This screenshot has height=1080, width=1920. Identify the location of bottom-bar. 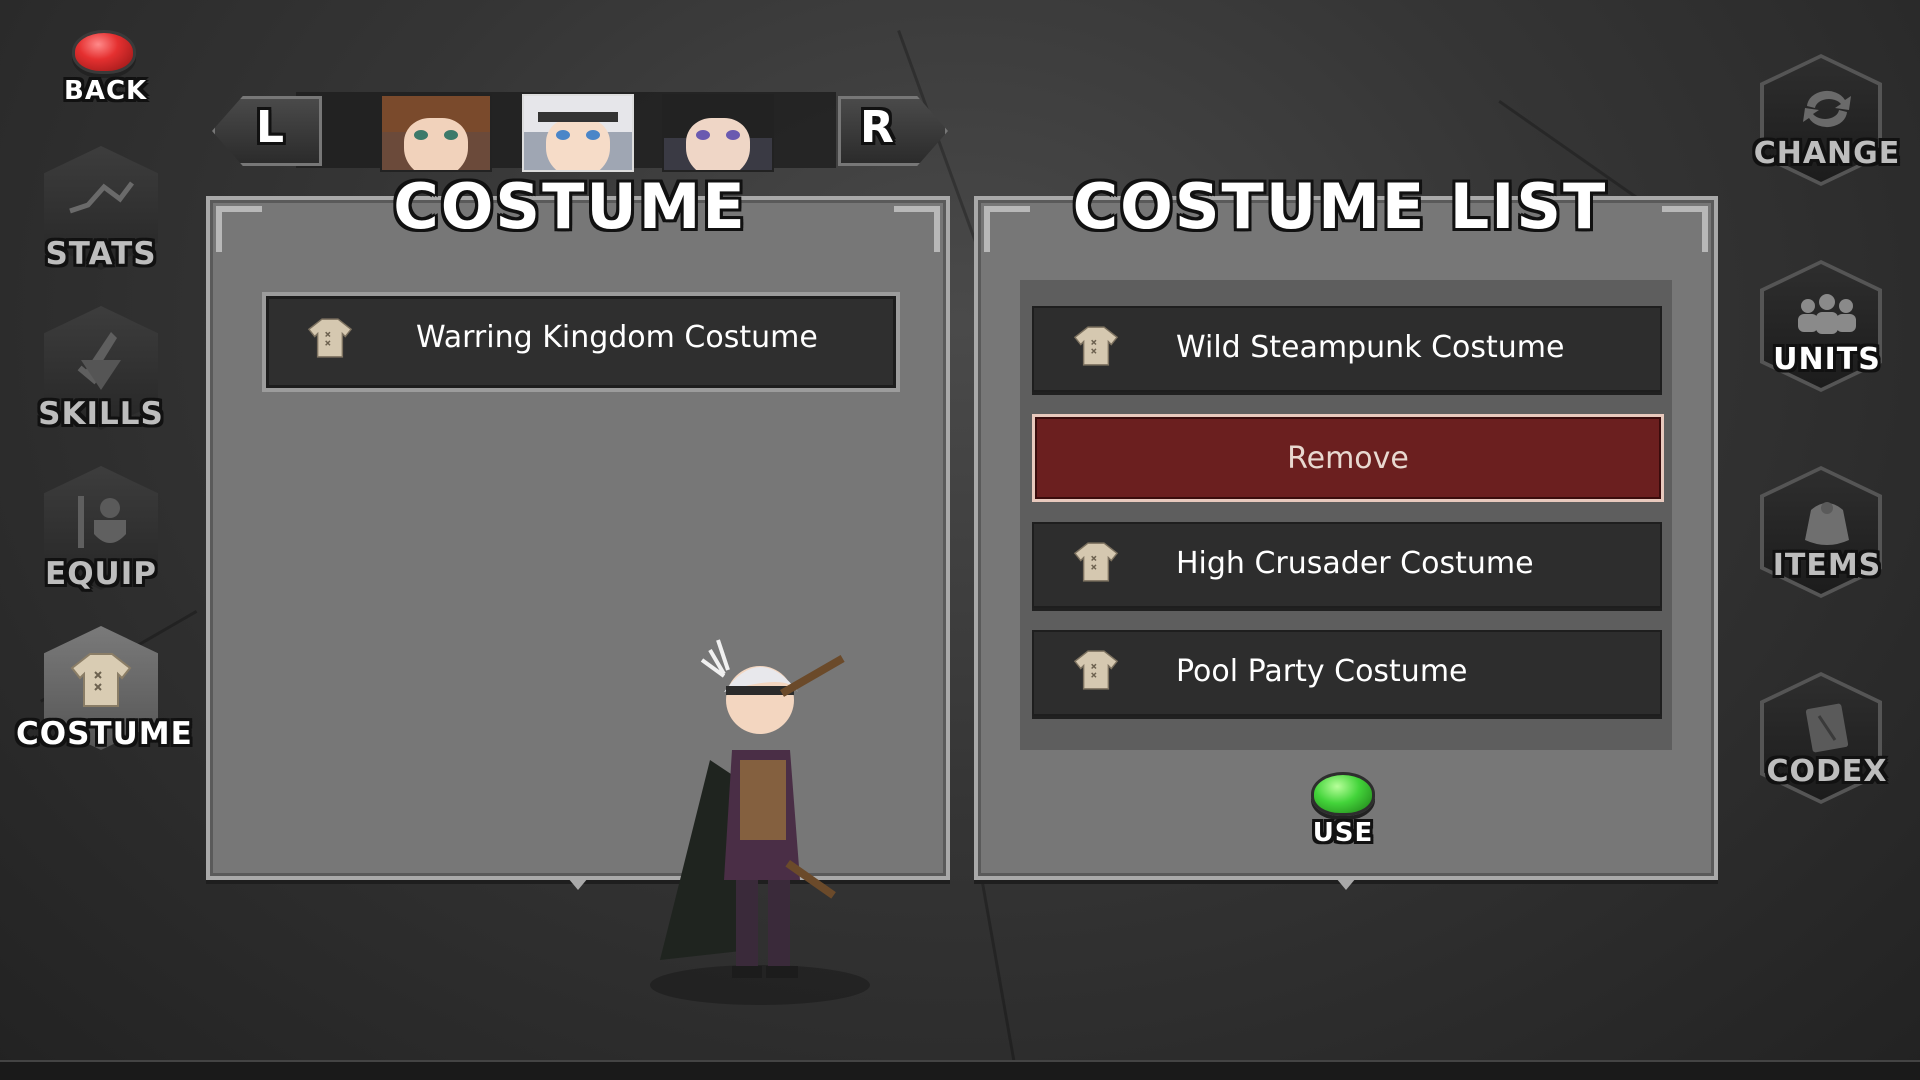
(960, 1070).